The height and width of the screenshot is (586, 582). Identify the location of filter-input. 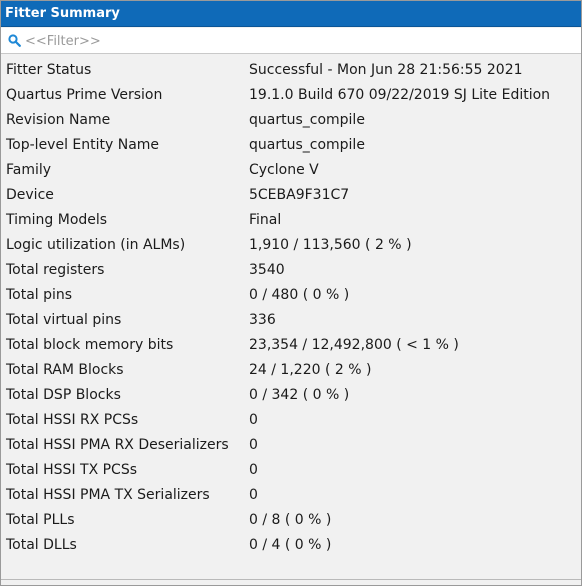
(295, 41).